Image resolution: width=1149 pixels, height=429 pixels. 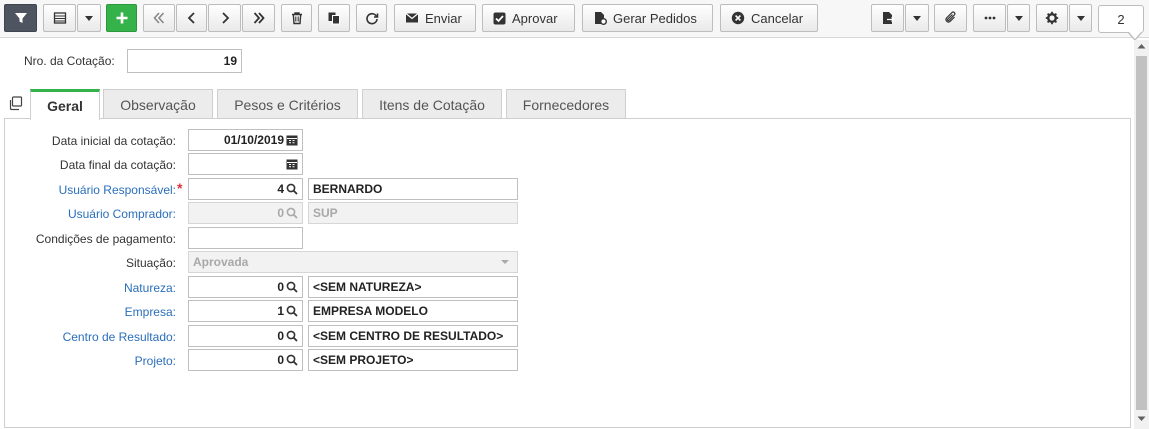 What do you see at coordinates (655, 18) in the screenshot?
I see `gerar-pedidos-label: Gerar Pedidos` at bounding box center [655, 18].